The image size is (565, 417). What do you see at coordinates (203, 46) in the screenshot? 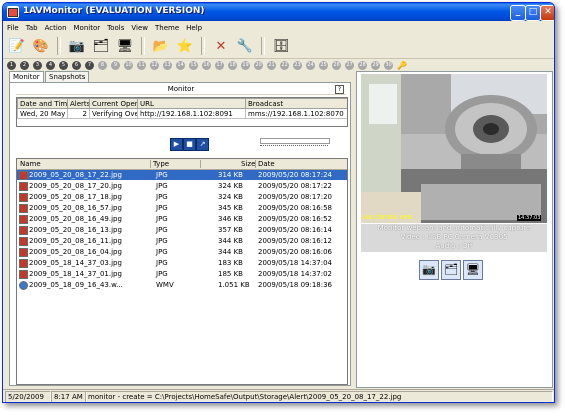
I see `toolbar-separator` at bounding box center [203, 46].